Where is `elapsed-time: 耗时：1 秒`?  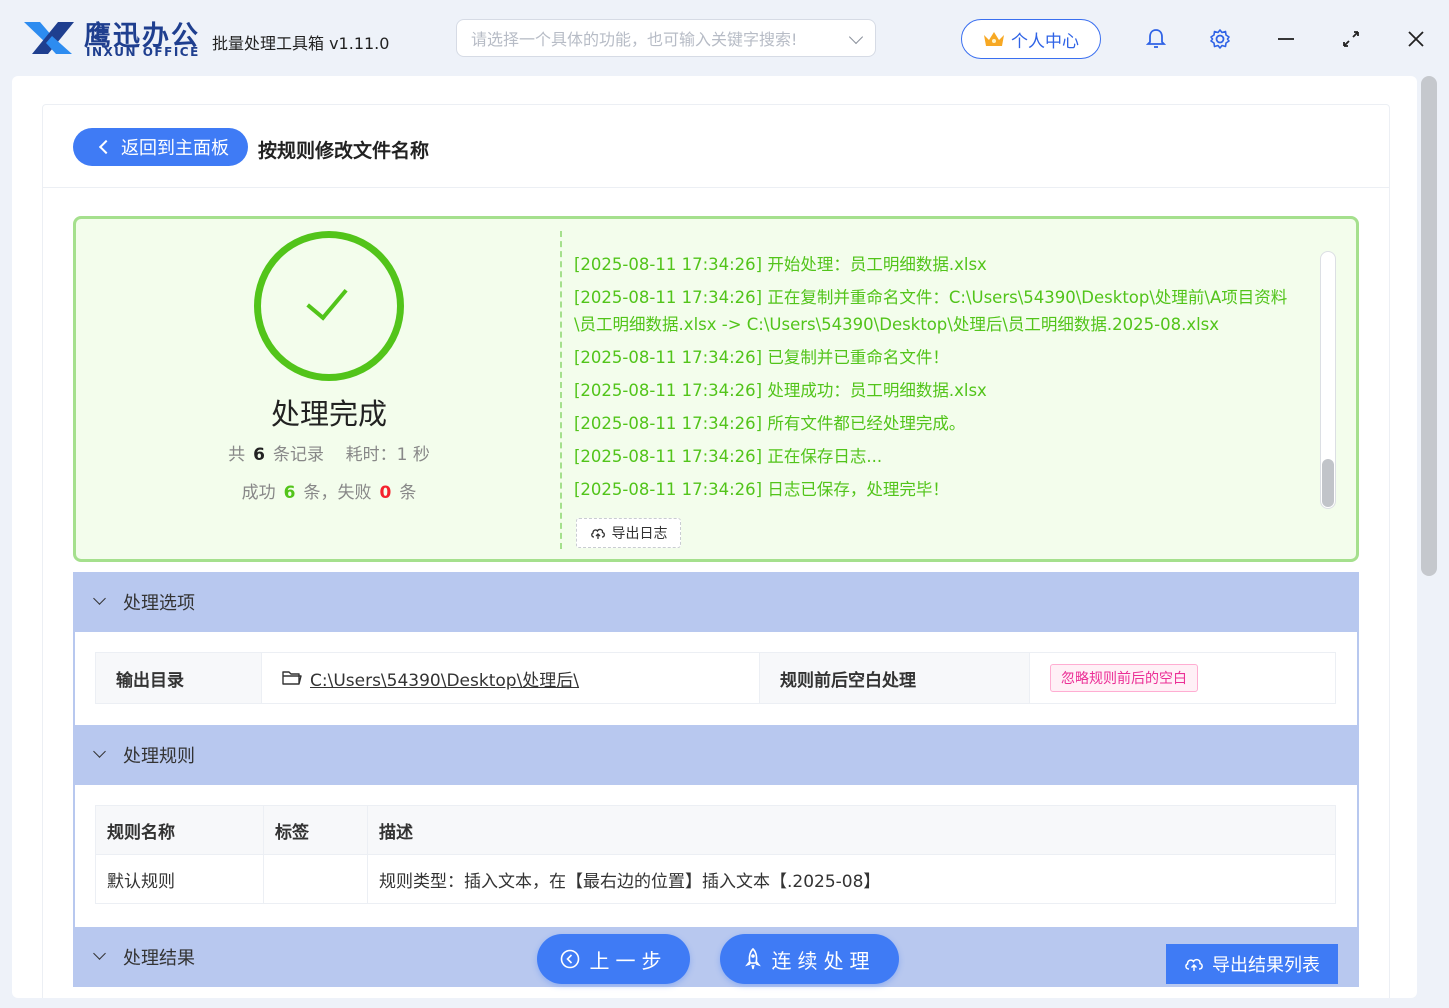 elapsed-time: 耗时：1 秒 is located at coordinates (387, 455).